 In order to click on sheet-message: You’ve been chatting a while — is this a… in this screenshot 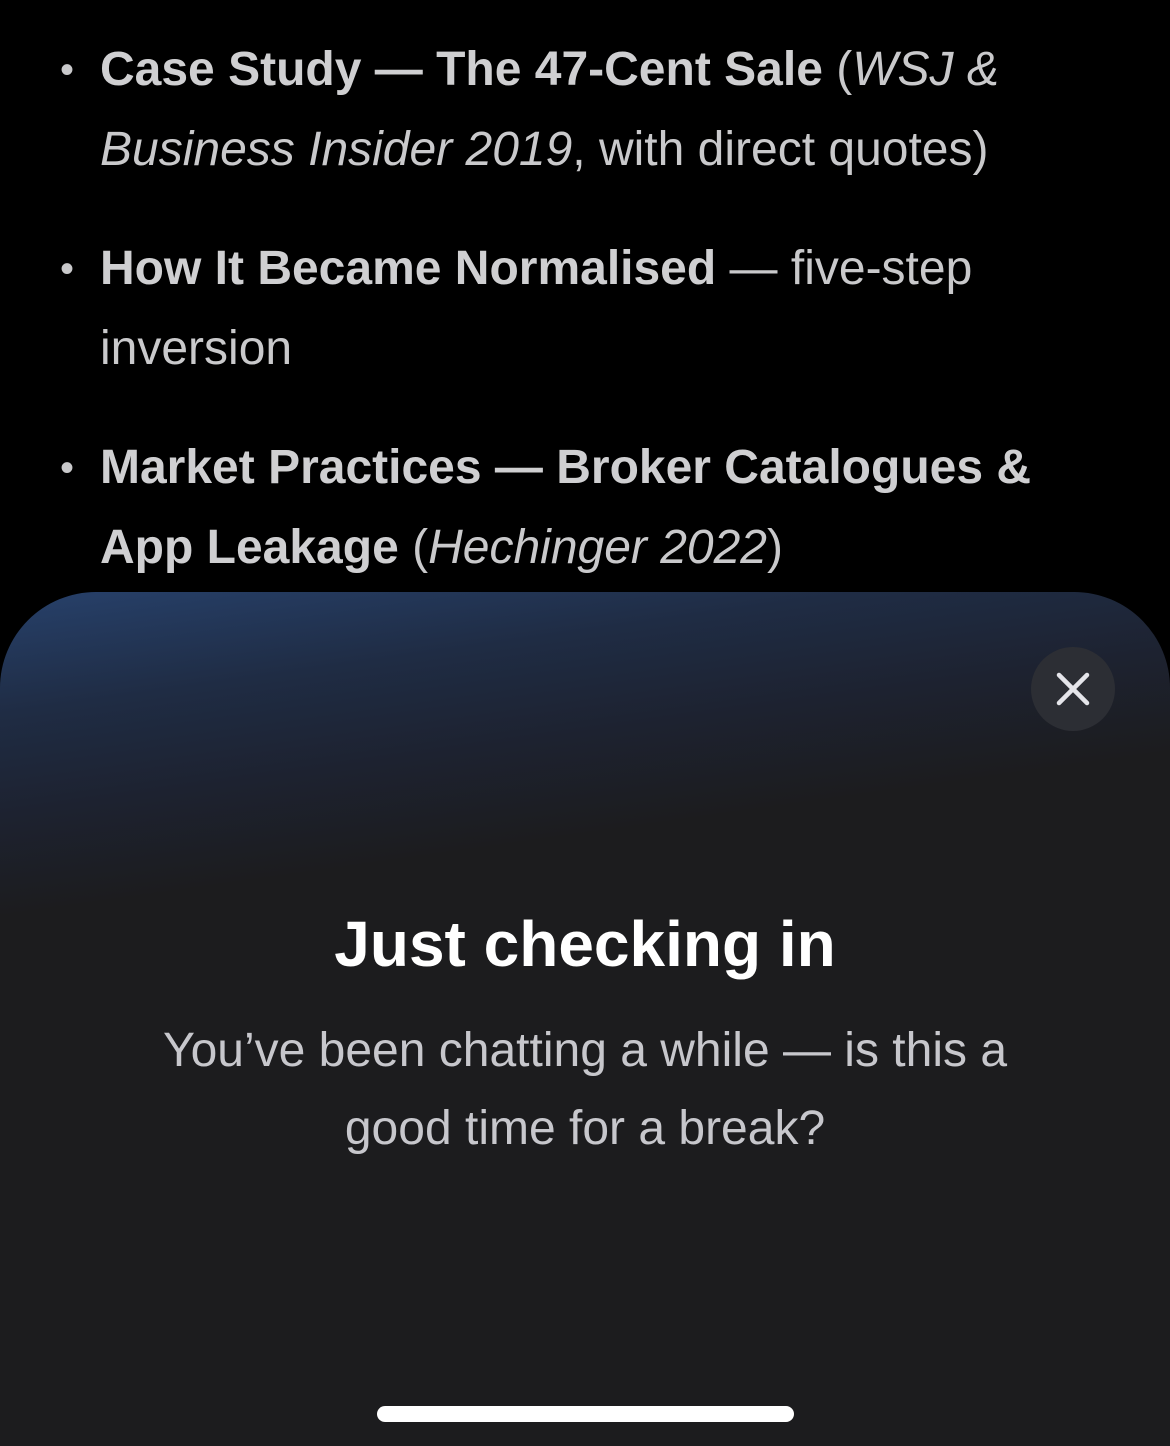, I will do `click(585, 1089)`.